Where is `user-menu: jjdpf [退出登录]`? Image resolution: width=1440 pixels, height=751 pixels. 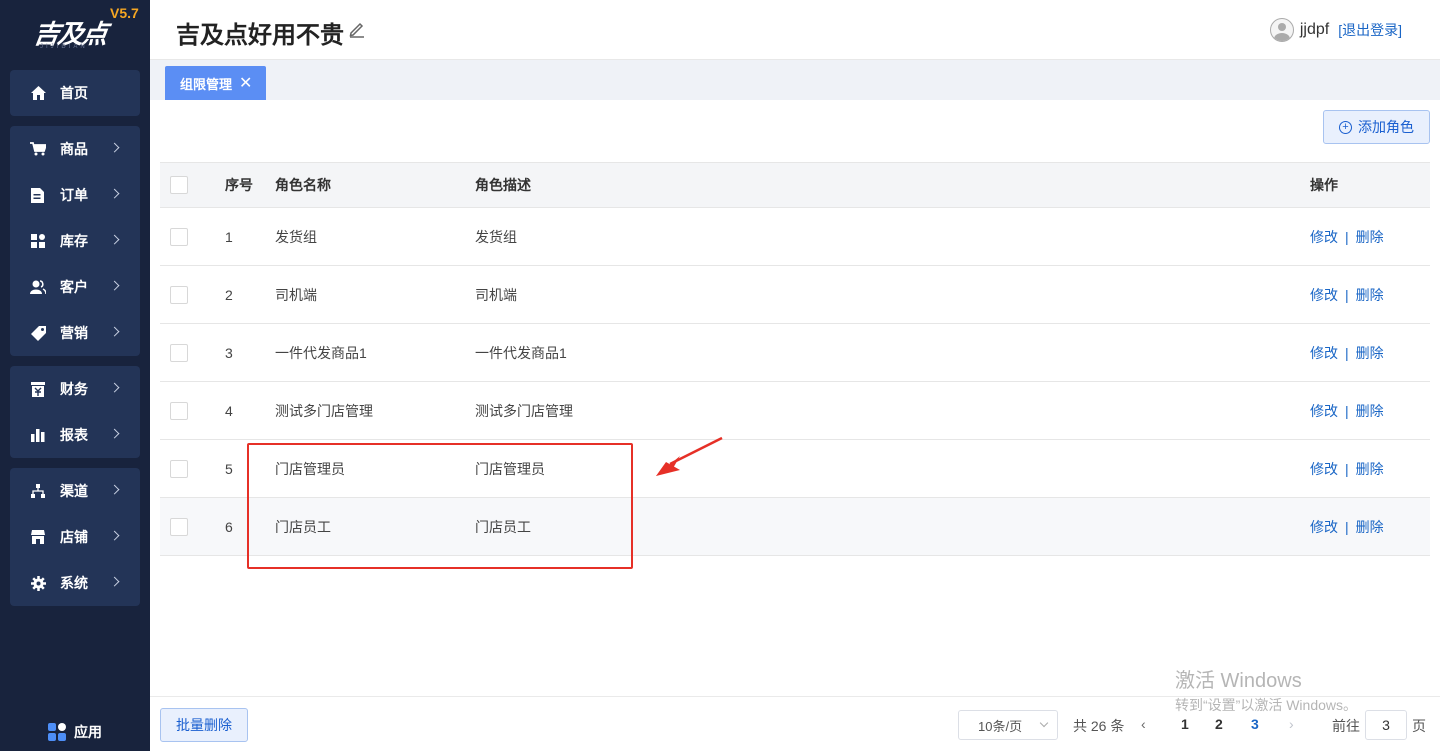 user-menu: jjdpf [退出登录] is located at coordinates (1335, 30).